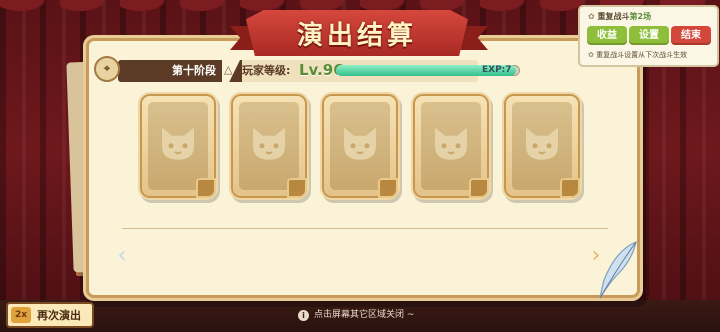 This screenshot has height=332, width=720. I want to click on repeat-battle-count: 第2场, so click(640, 16).